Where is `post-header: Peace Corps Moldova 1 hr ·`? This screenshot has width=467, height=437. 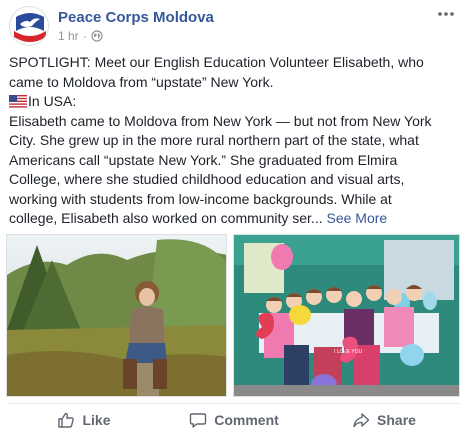
post-header: Peace Corps Moldova 1 hr · is located at coordinates (234, 26).